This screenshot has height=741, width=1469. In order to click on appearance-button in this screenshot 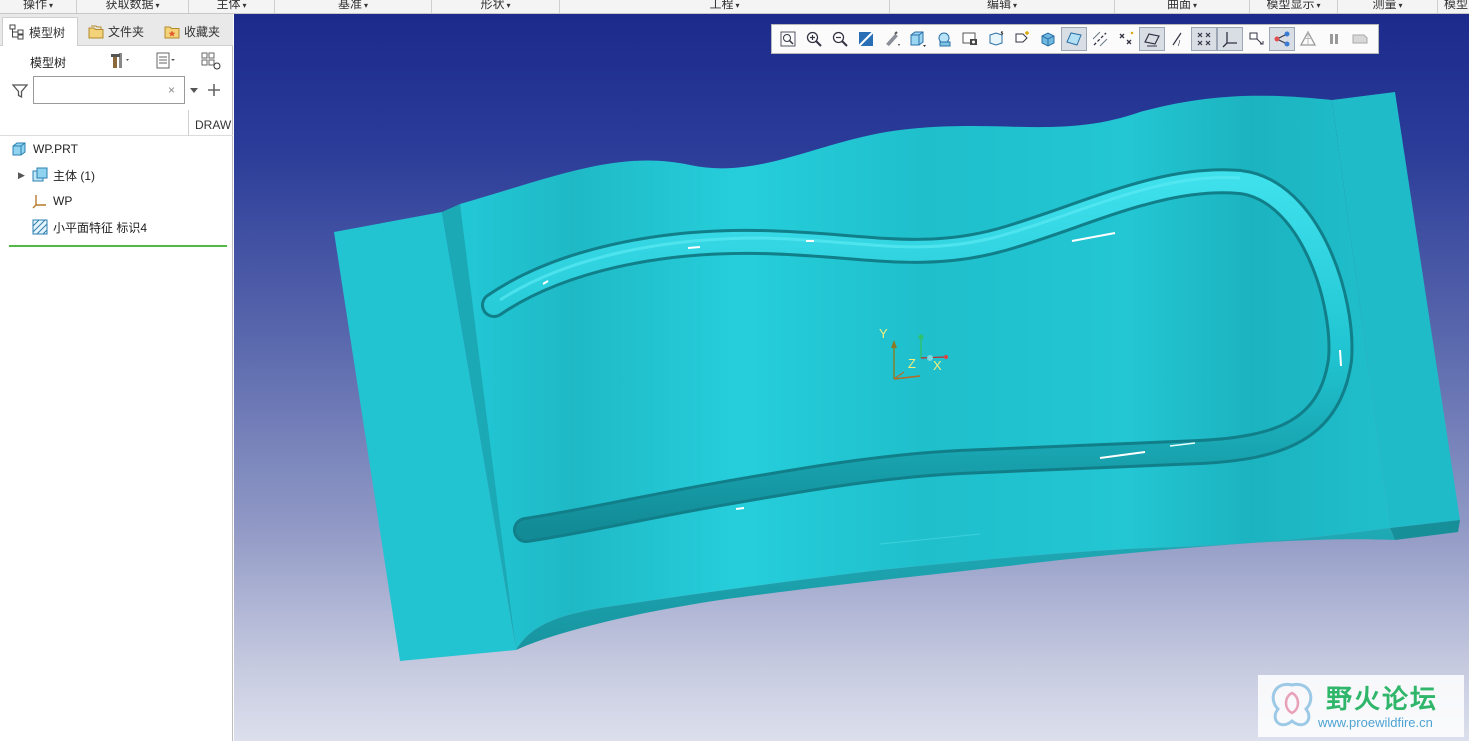, I will do `click(1048, 39)`.